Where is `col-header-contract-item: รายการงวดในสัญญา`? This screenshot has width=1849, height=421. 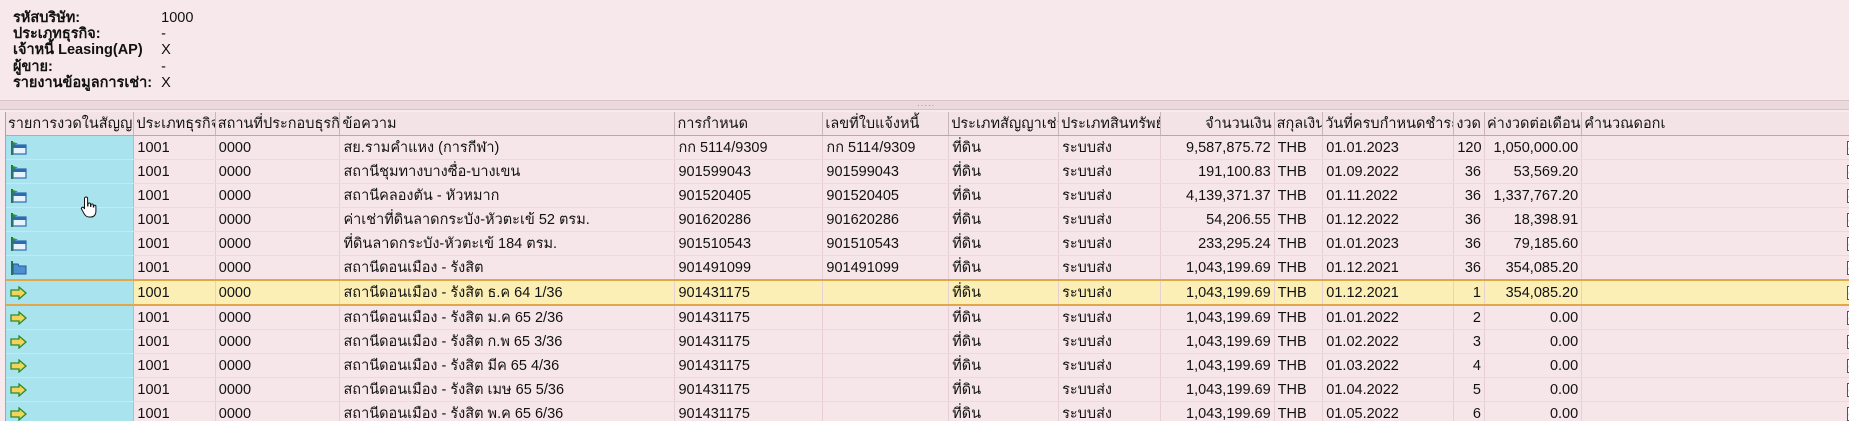
col-header-contract-item: รายการงวดในสัญญา is located at coordinates (70, 124).